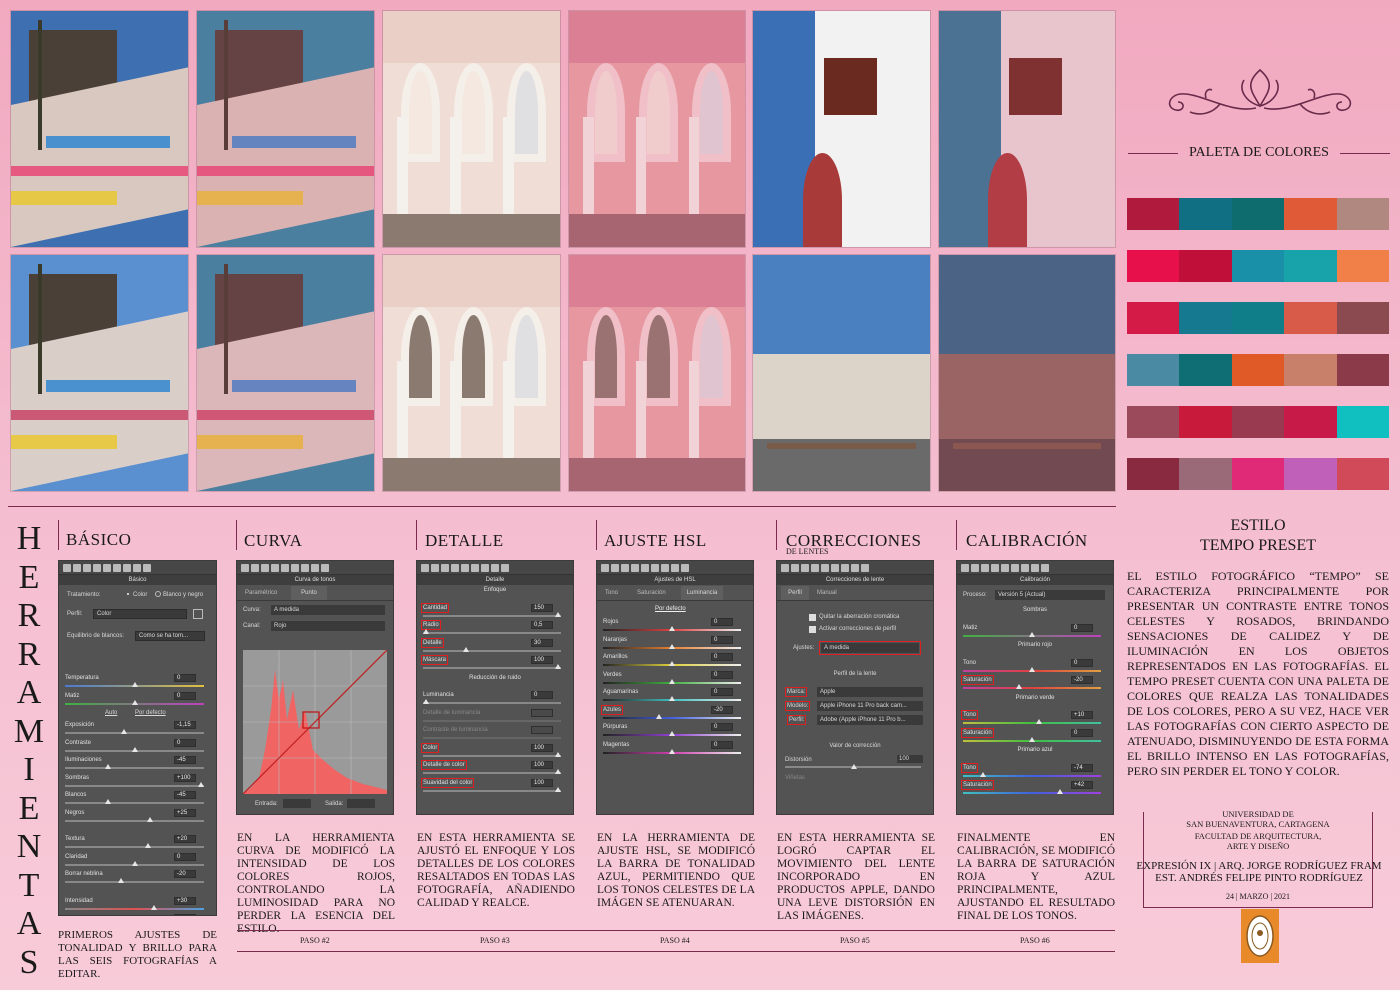 Image resolution: width=1400 pixels, height=990 pixels. Describe the element at coordinates (185, 812) in the screenshot. I see `slider-value: +25` at that location.